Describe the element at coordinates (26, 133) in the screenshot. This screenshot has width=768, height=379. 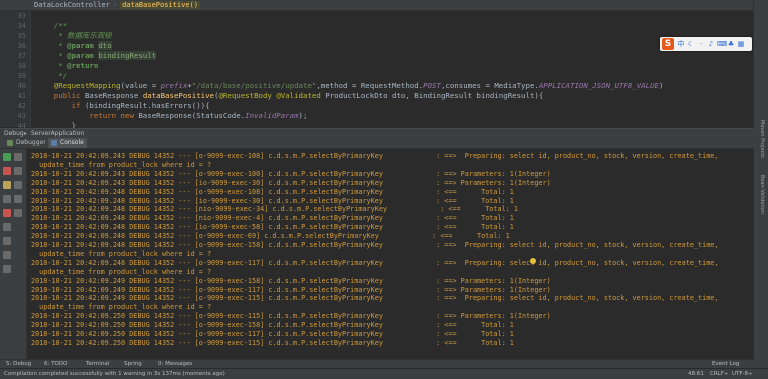
I see `run-config-icon: ▸` at that location.